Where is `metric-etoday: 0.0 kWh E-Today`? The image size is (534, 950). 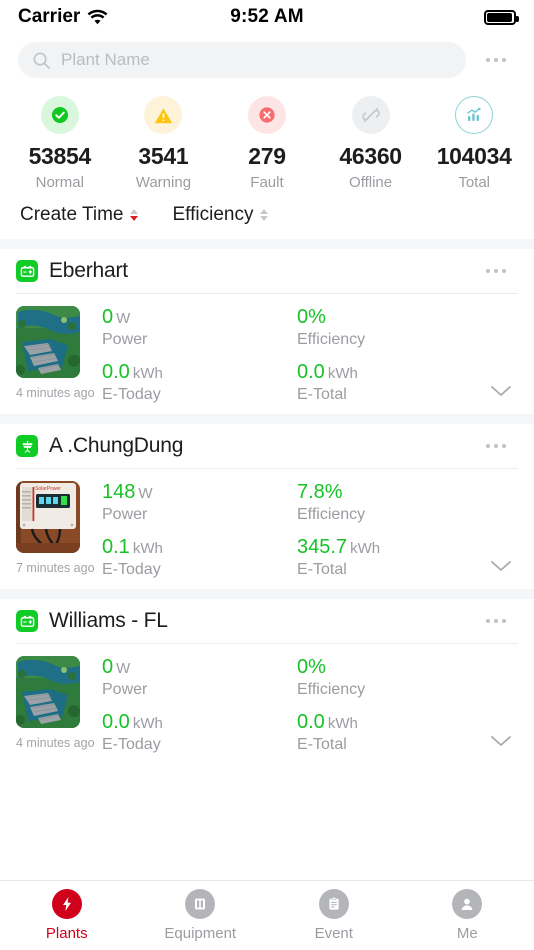
metric-etoday: 0.0 kWh E-Today is located at coordinates (195, 382).